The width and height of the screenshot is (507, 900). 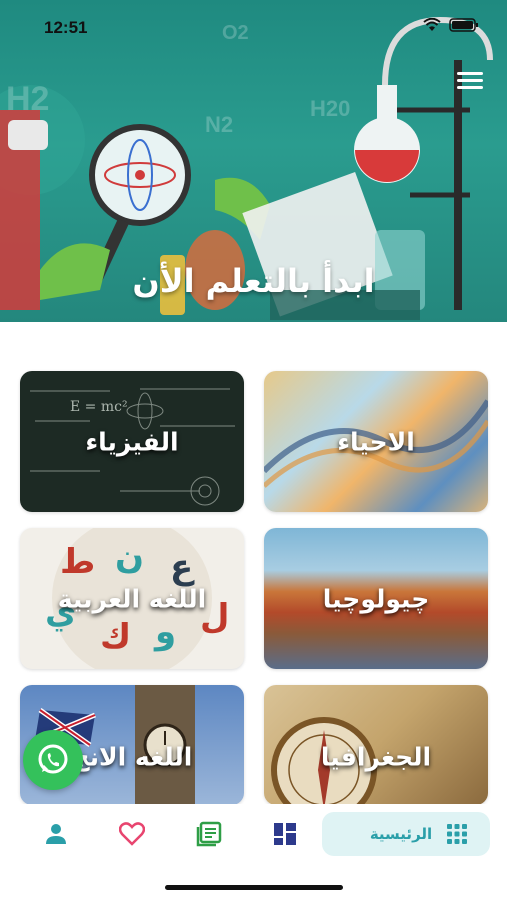 What do you see at coordinates (401, 834) in the screenshot?
I see `nav-home-label: الرئيسية` at bounding box center [401, 834].